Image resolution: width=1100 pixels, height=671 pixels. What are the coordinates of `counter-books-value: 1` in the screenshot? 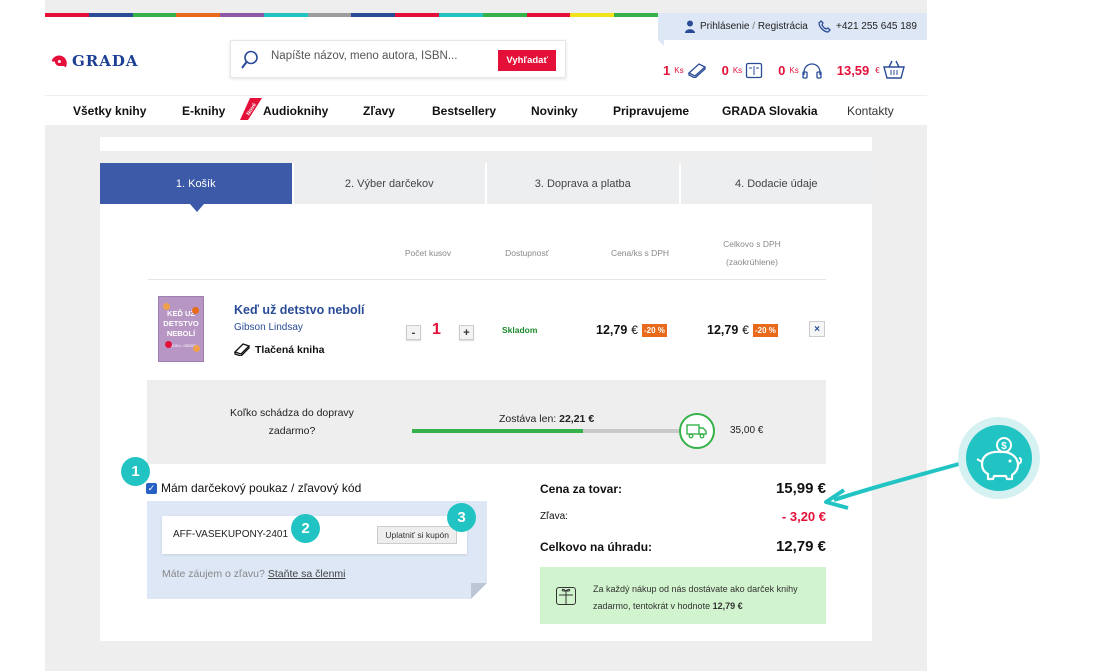 It's located at (667, 70).